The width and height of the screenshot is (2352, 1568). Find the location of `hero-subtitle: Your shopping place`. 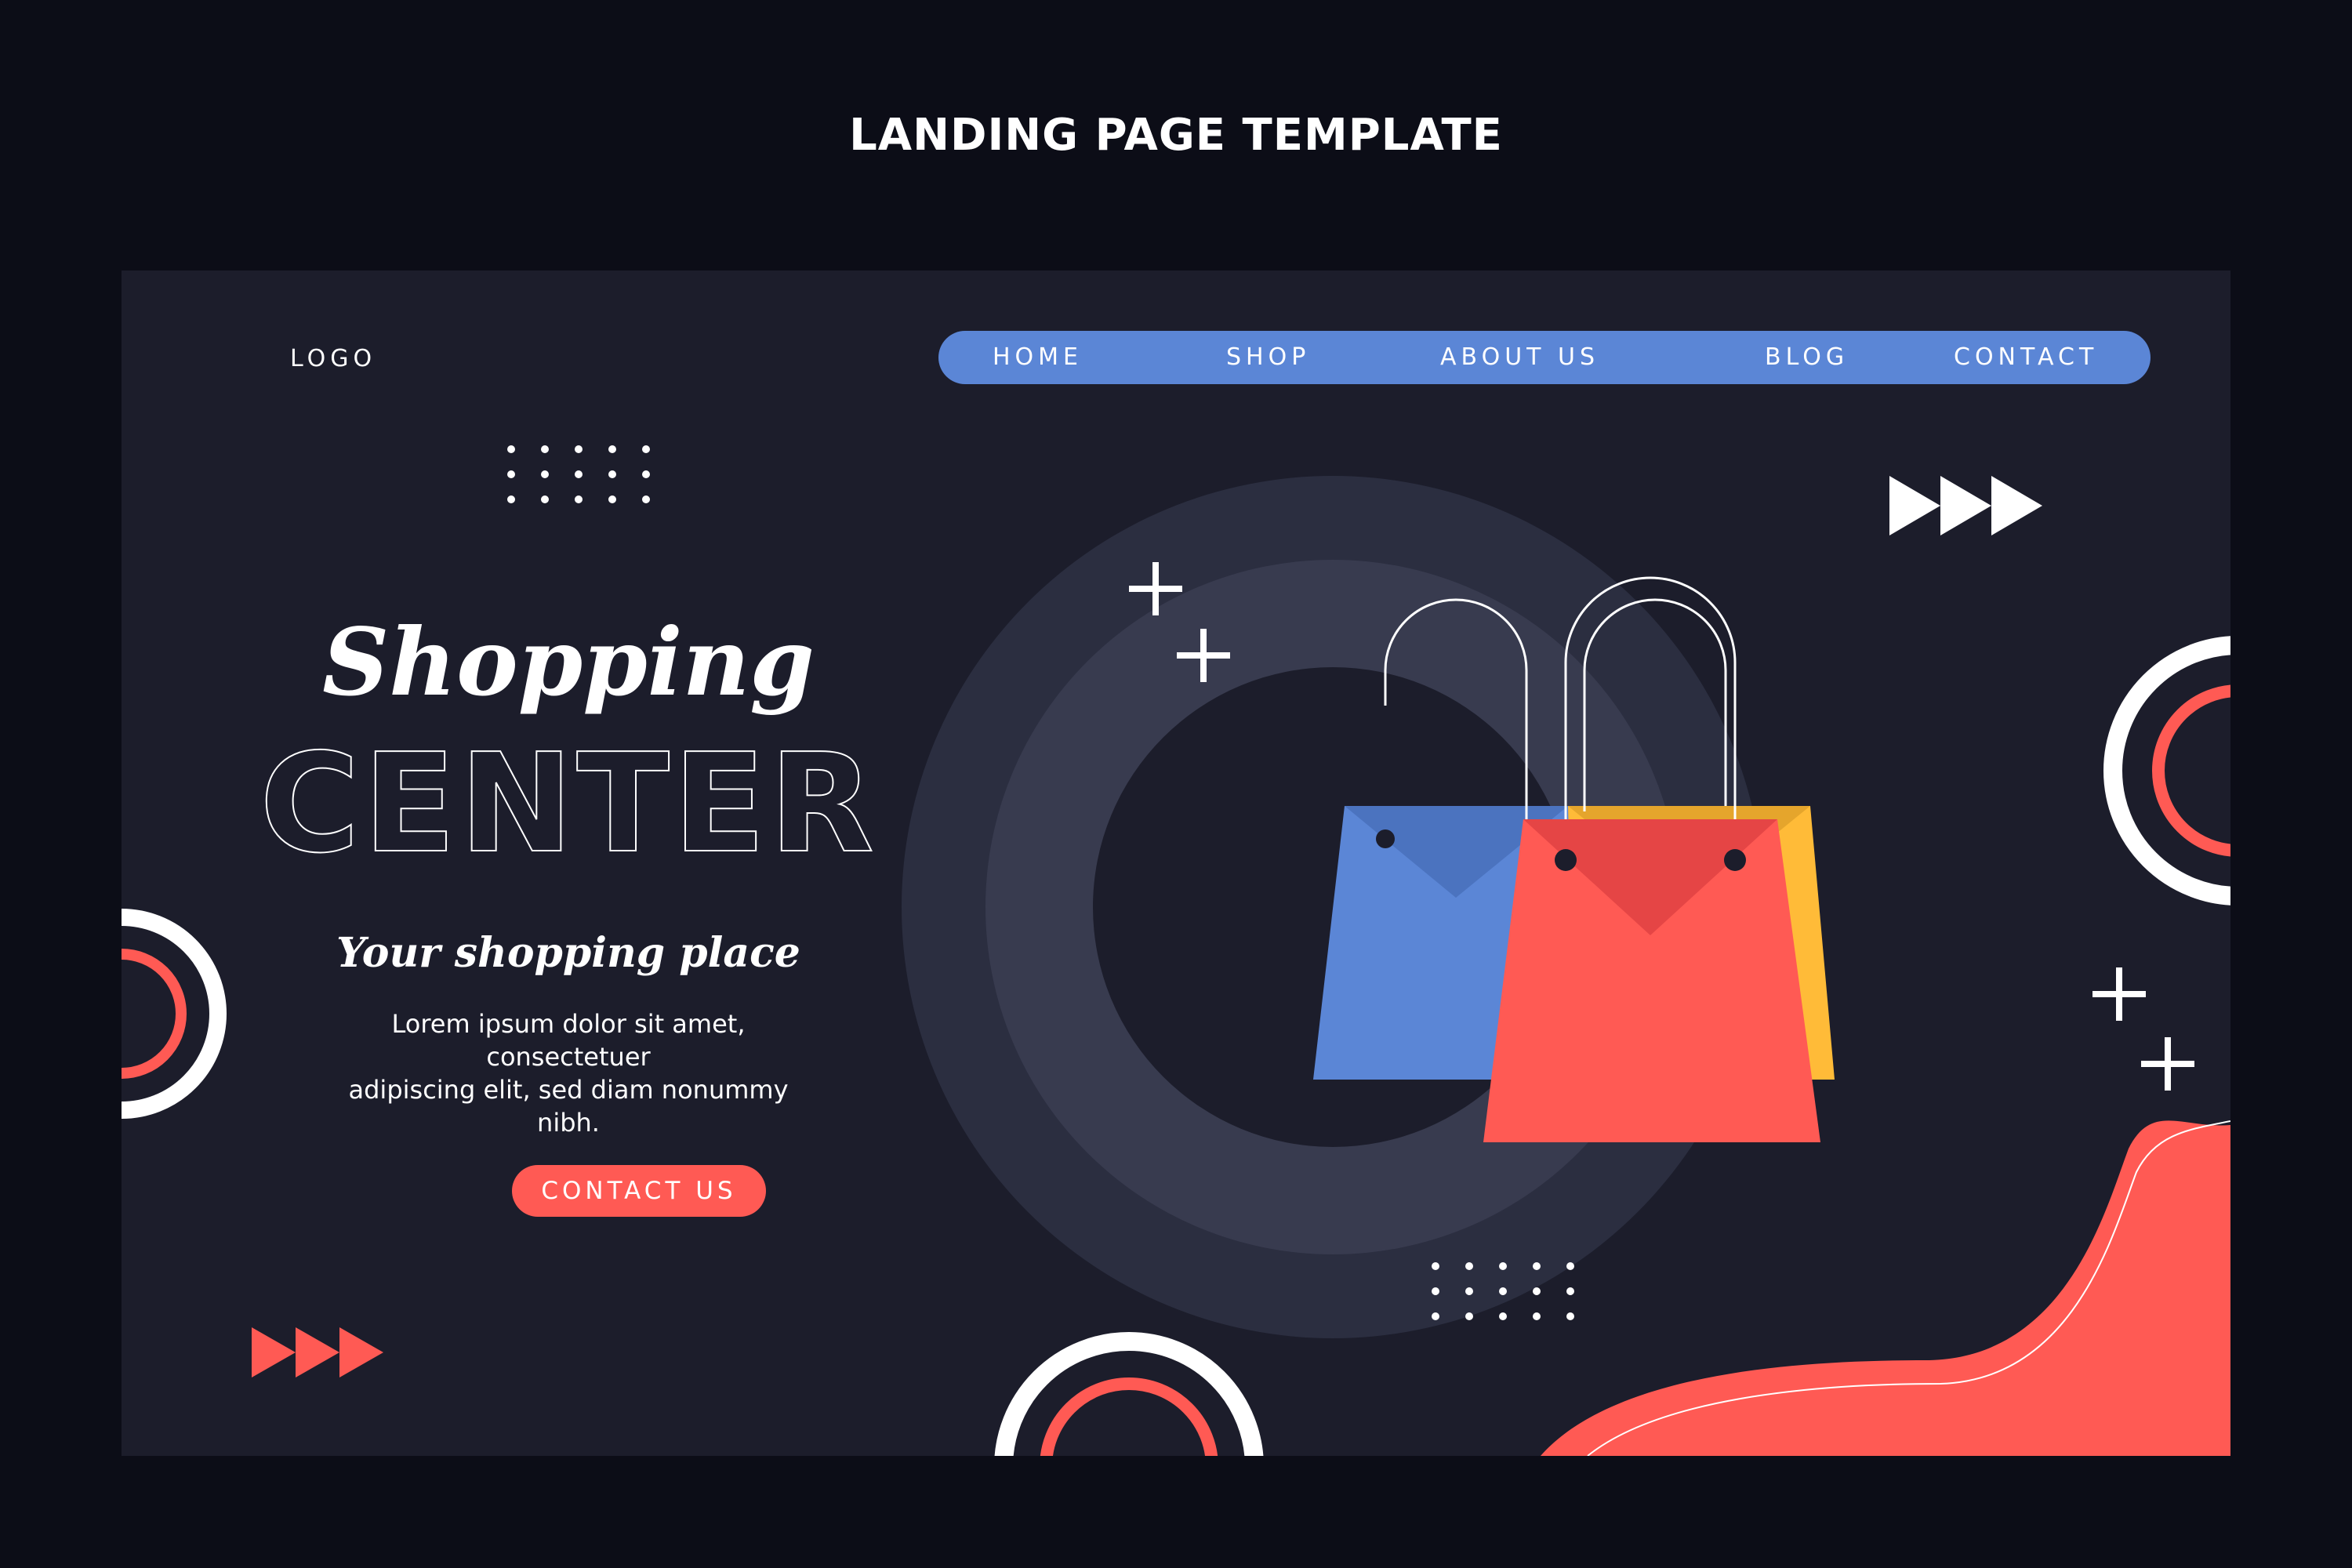

hero-subtitle: Your shopping place is located at coordinates (568, 953).